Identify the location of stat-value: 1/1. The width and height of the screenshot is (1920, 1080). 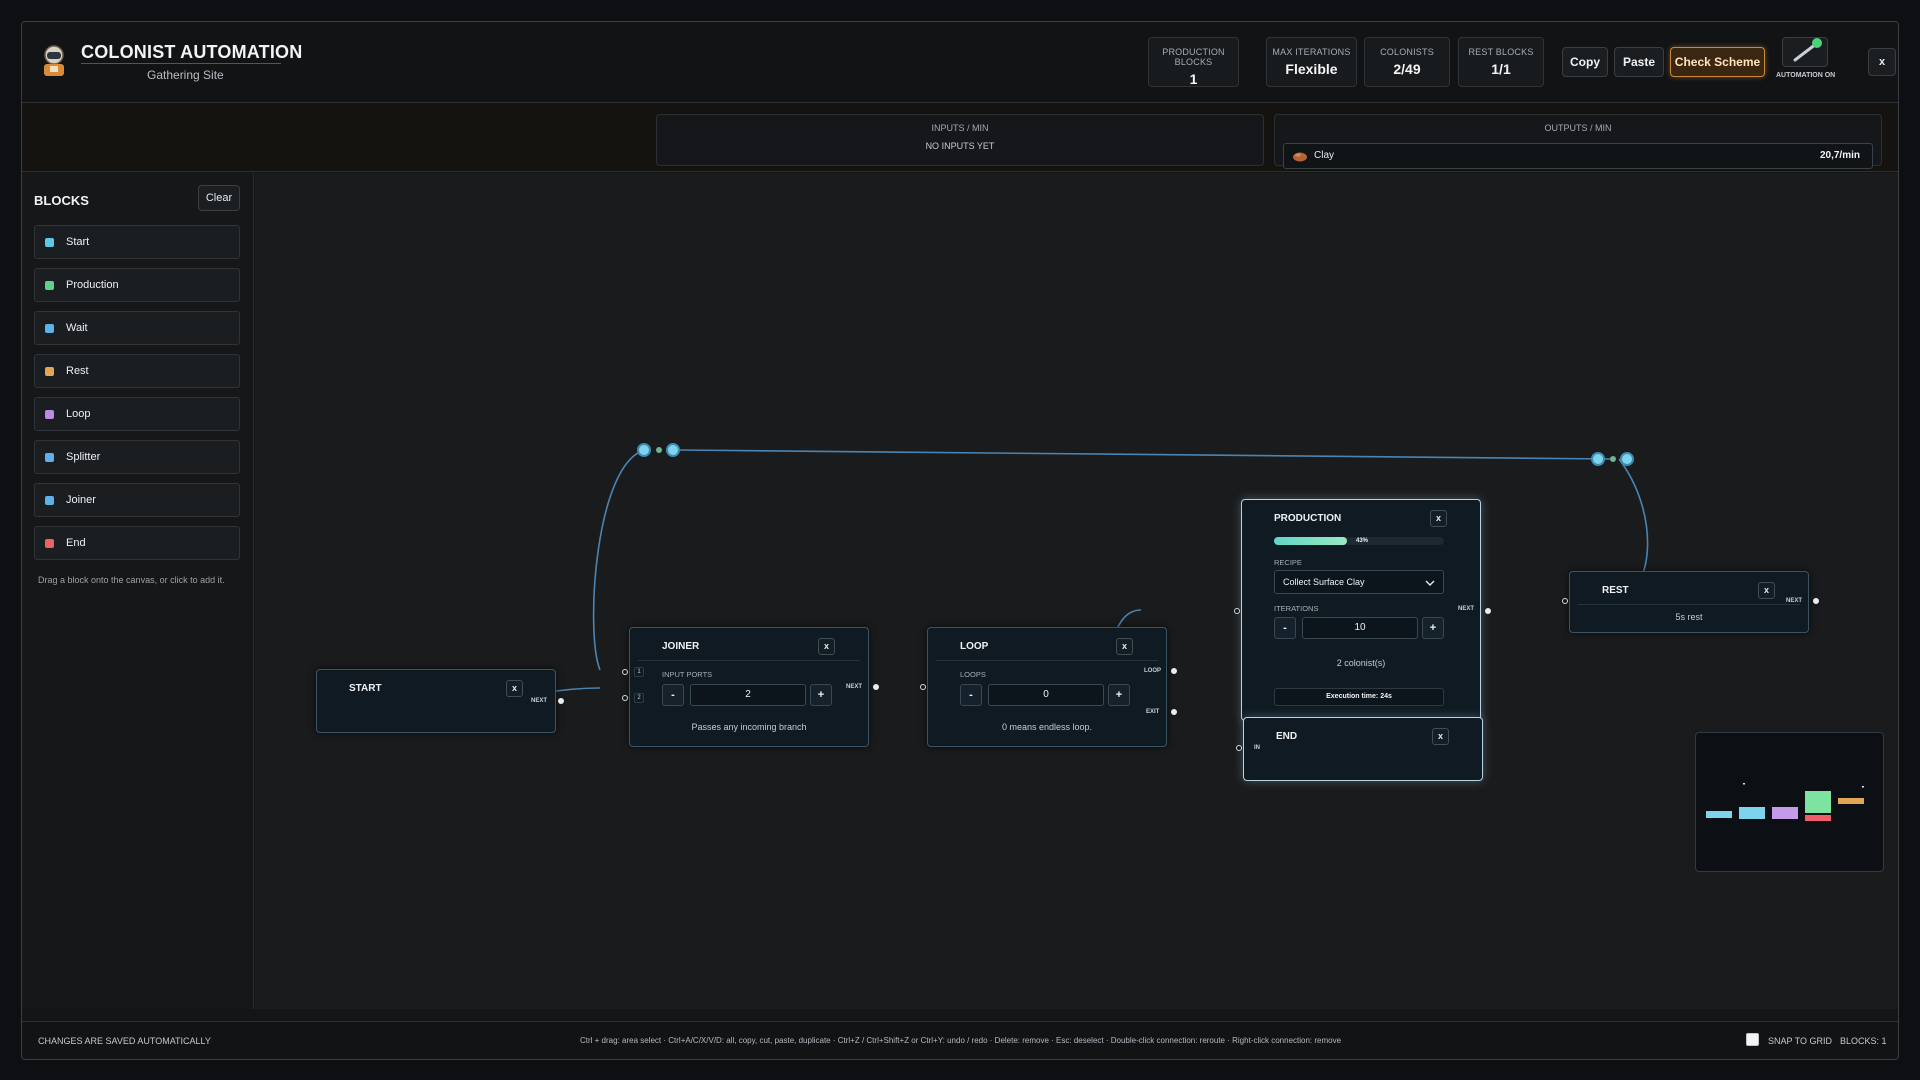
(1501, 69).